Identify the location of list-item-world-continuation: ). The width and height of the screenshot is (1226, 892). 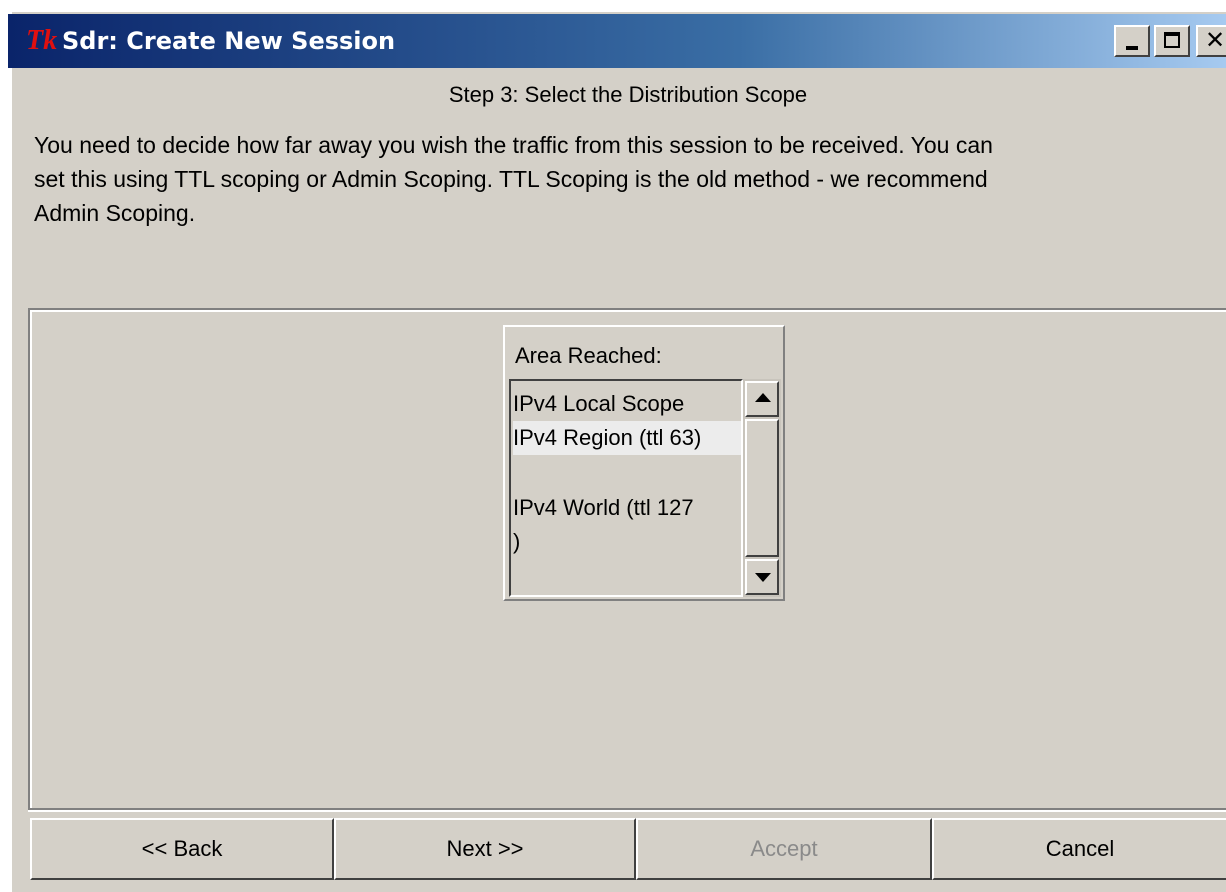
(517, 541).